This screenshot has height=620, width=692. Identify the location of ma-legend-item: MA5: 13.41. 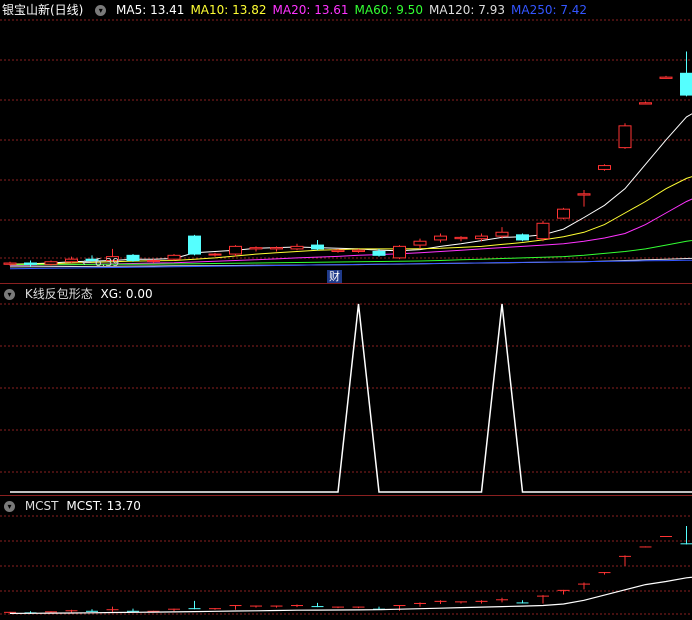
(150, 10).